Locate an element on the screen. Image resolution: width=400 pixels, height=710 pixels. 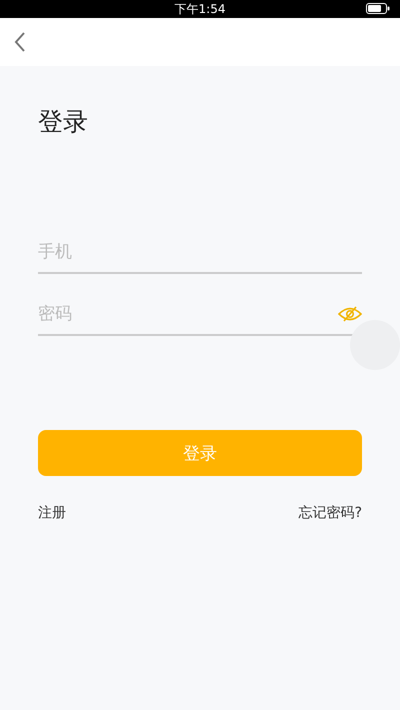
eye-off-icon is located at coordinates (350, 314).